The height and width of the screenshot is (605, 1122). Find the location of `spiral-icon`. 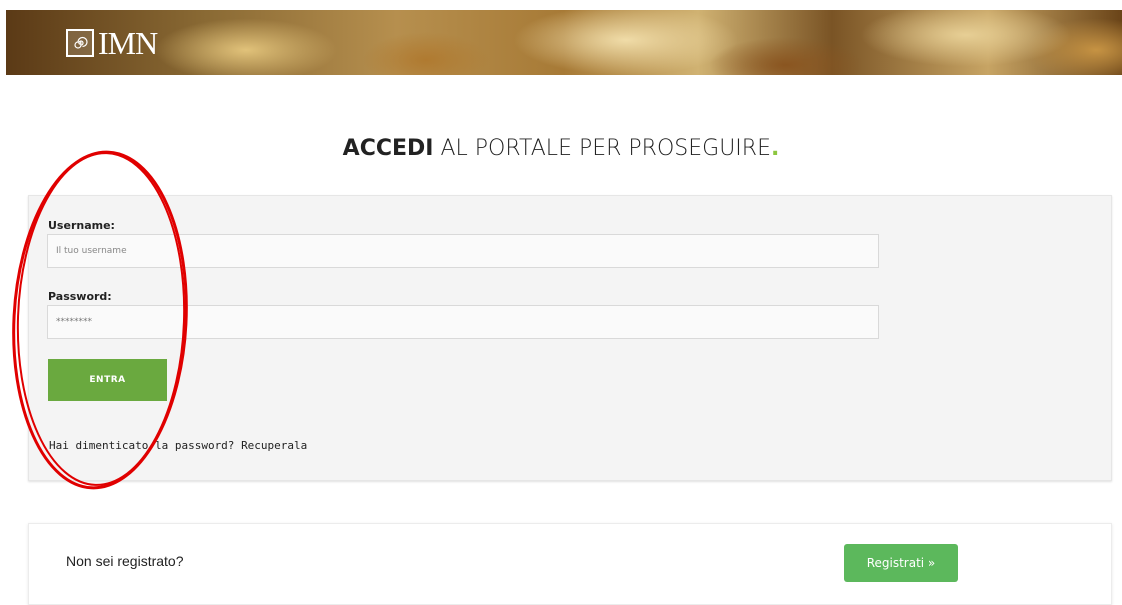

spiral-icon is located at coordinates (80, 43).